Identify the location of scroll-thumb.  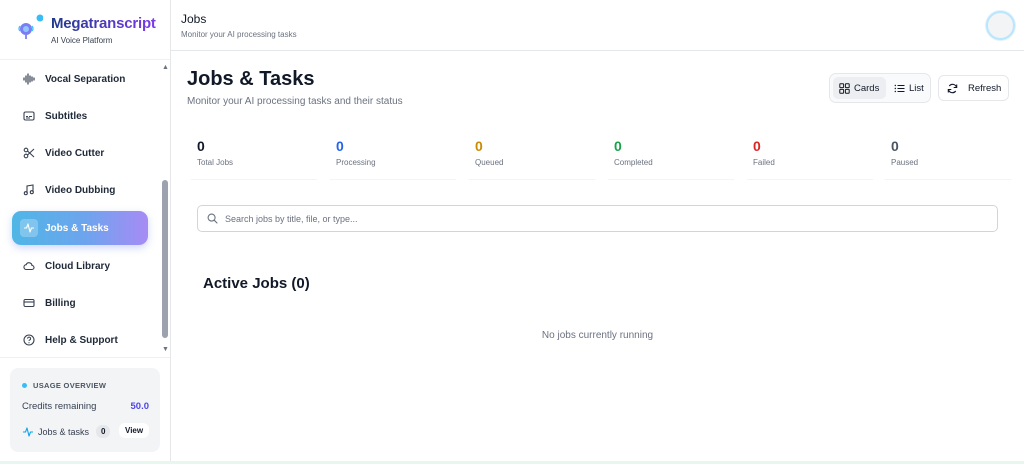
(165, 259).